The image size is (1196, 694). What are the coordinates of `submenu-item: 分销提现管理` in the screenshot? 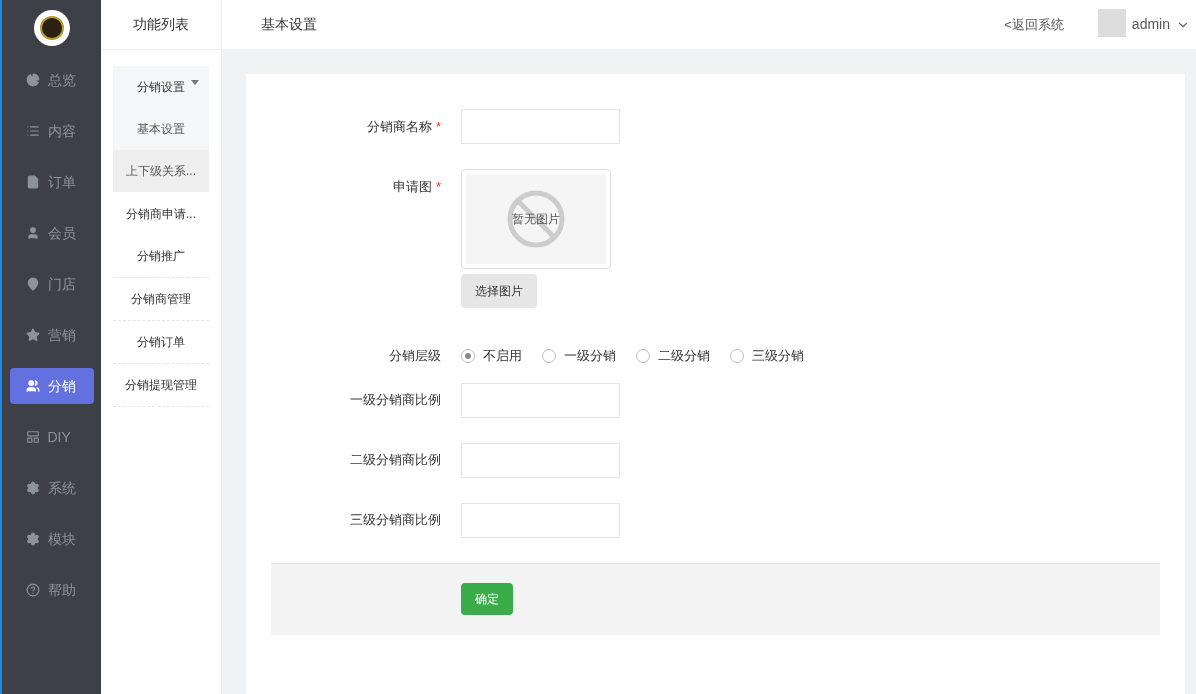 It's located at (161, 385).